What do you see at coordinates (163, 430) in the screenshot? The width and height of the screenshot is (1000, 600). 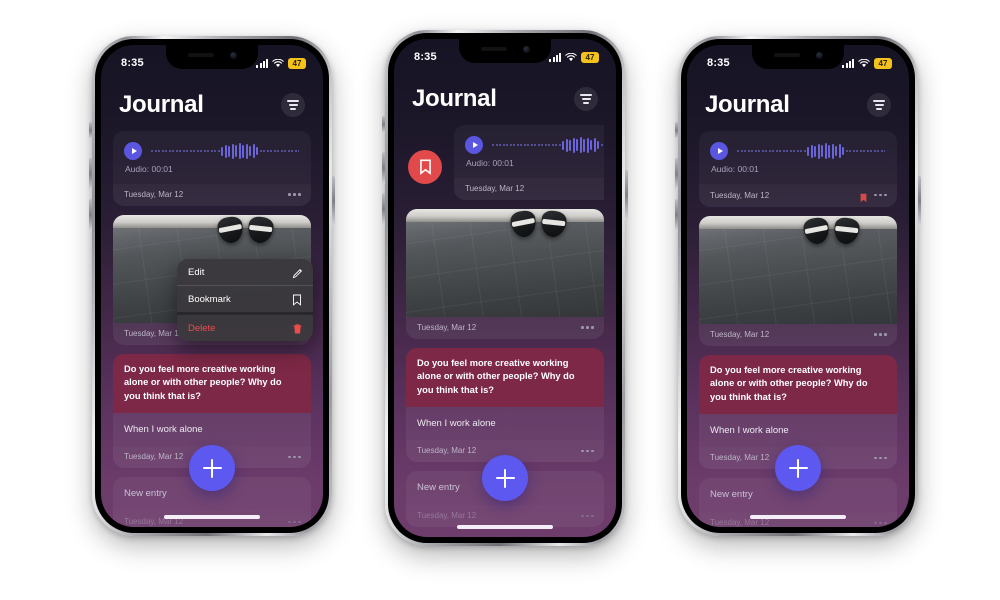 I see `prompt-answer: When I work alone` at bounding box center [163, 430].